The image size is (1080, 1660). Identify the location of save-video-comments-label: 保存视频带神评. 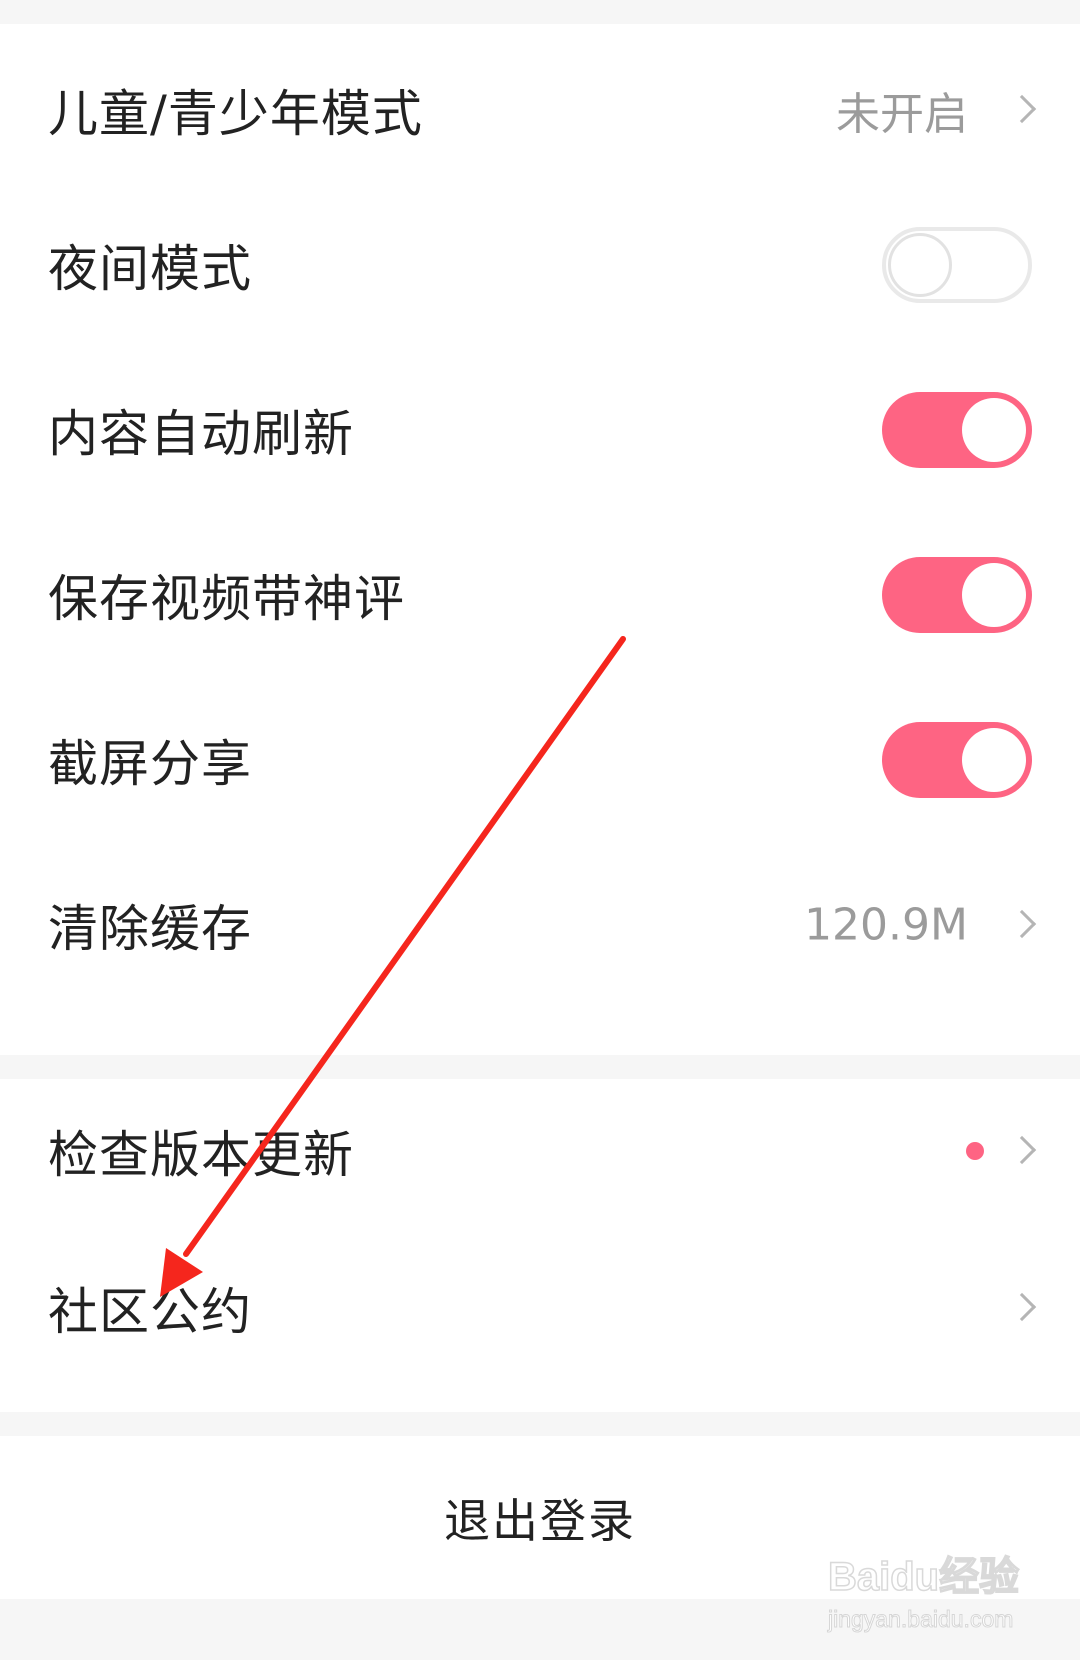
(226, 599).